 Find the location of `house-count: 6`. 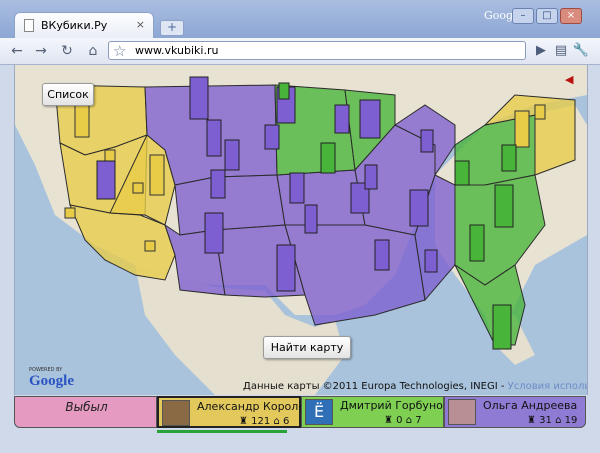

house-count: 6 is located at coordinates (286, 421).